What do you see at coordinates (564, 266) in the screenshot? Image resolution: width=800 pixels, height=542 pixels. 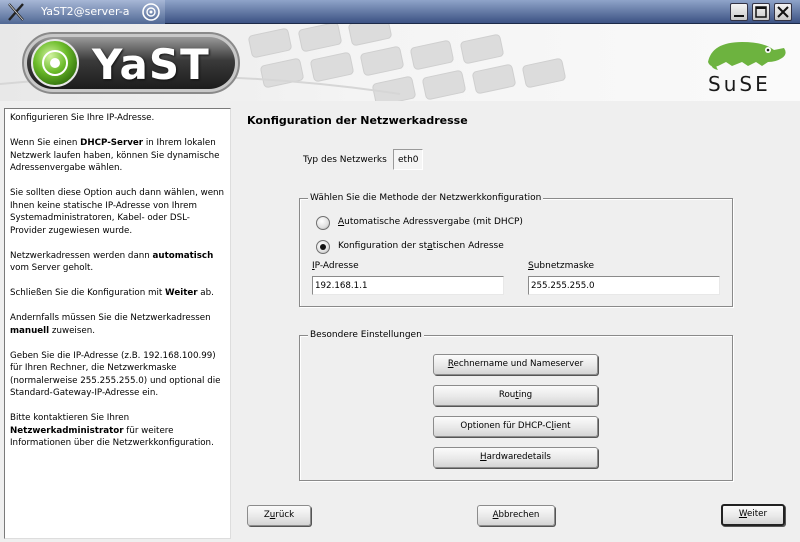 I see `label-text: ubnetzmaske` at bounding box center [564, 266].